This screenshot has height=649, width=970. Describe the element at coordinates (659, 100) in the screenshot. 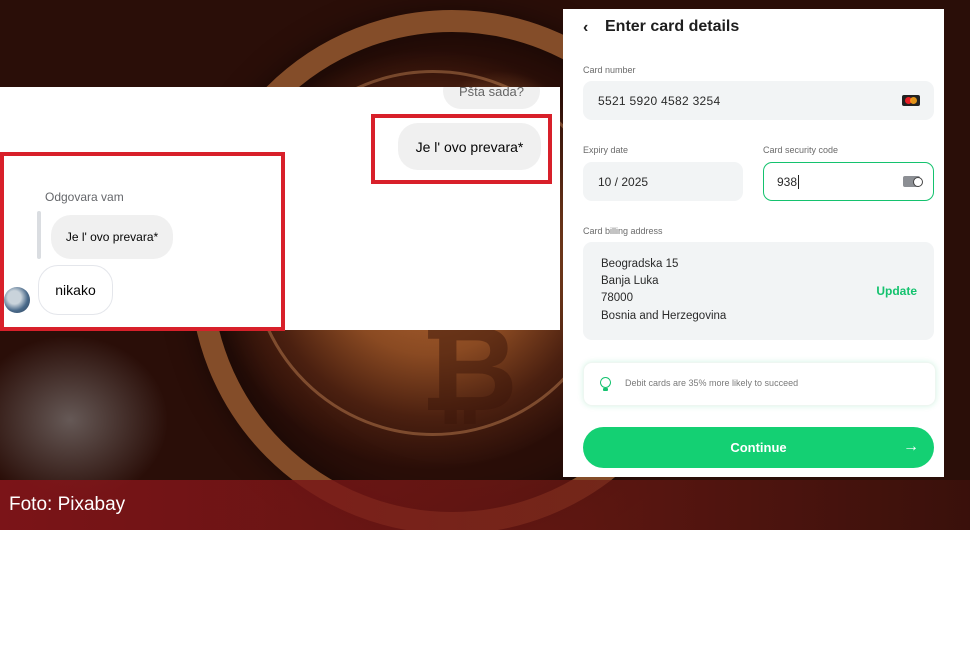

I see `card-number-value: 5521 5920 4582 3254` at that location.